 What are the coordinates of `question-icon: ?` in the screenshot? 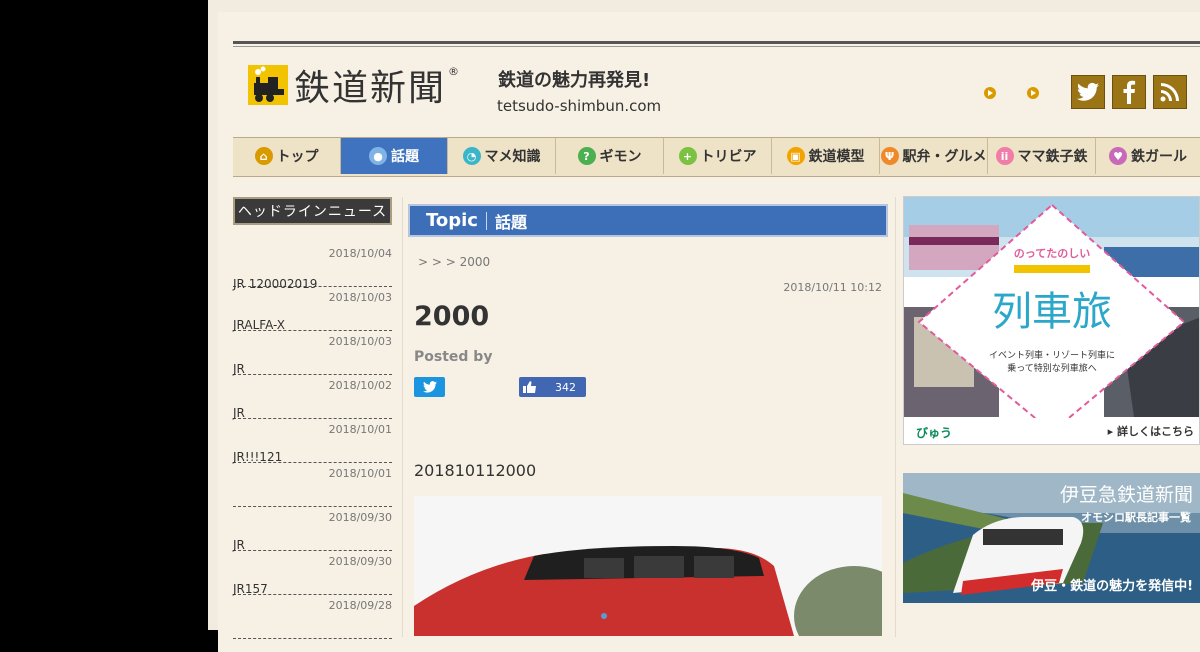 It's located at (586, 156).